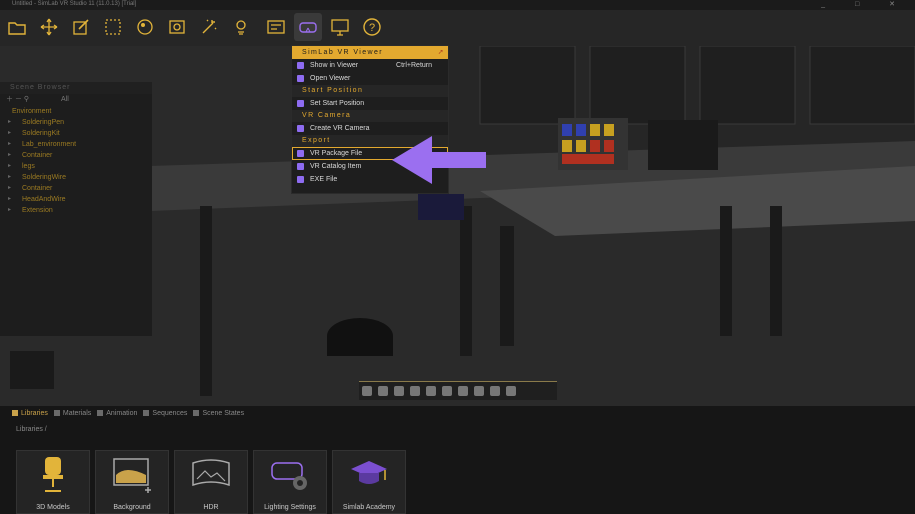 The width and height of the screenshot is (915, 514). I want to click on tree-item-environment: Environment, so click(76, 111).